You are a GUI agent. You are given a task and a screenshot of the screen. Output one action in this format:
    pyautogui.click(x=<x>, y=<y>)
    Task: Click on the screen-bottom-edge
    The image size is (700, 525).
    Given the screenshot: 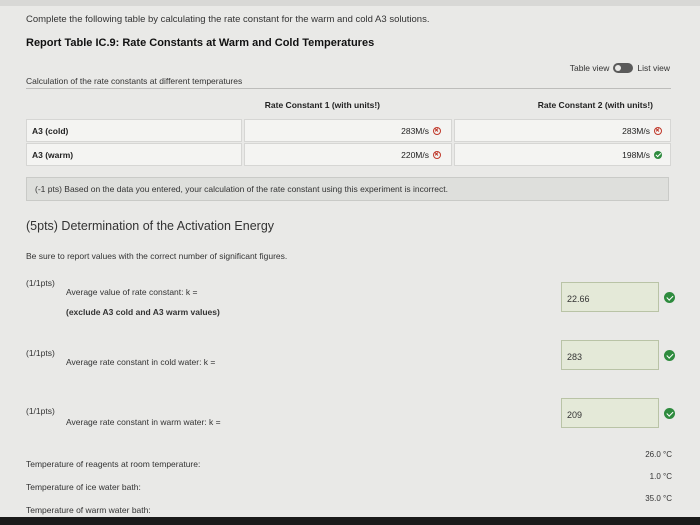 What is the action you would take?
    pyautogui.click(x=350, y=521)
    